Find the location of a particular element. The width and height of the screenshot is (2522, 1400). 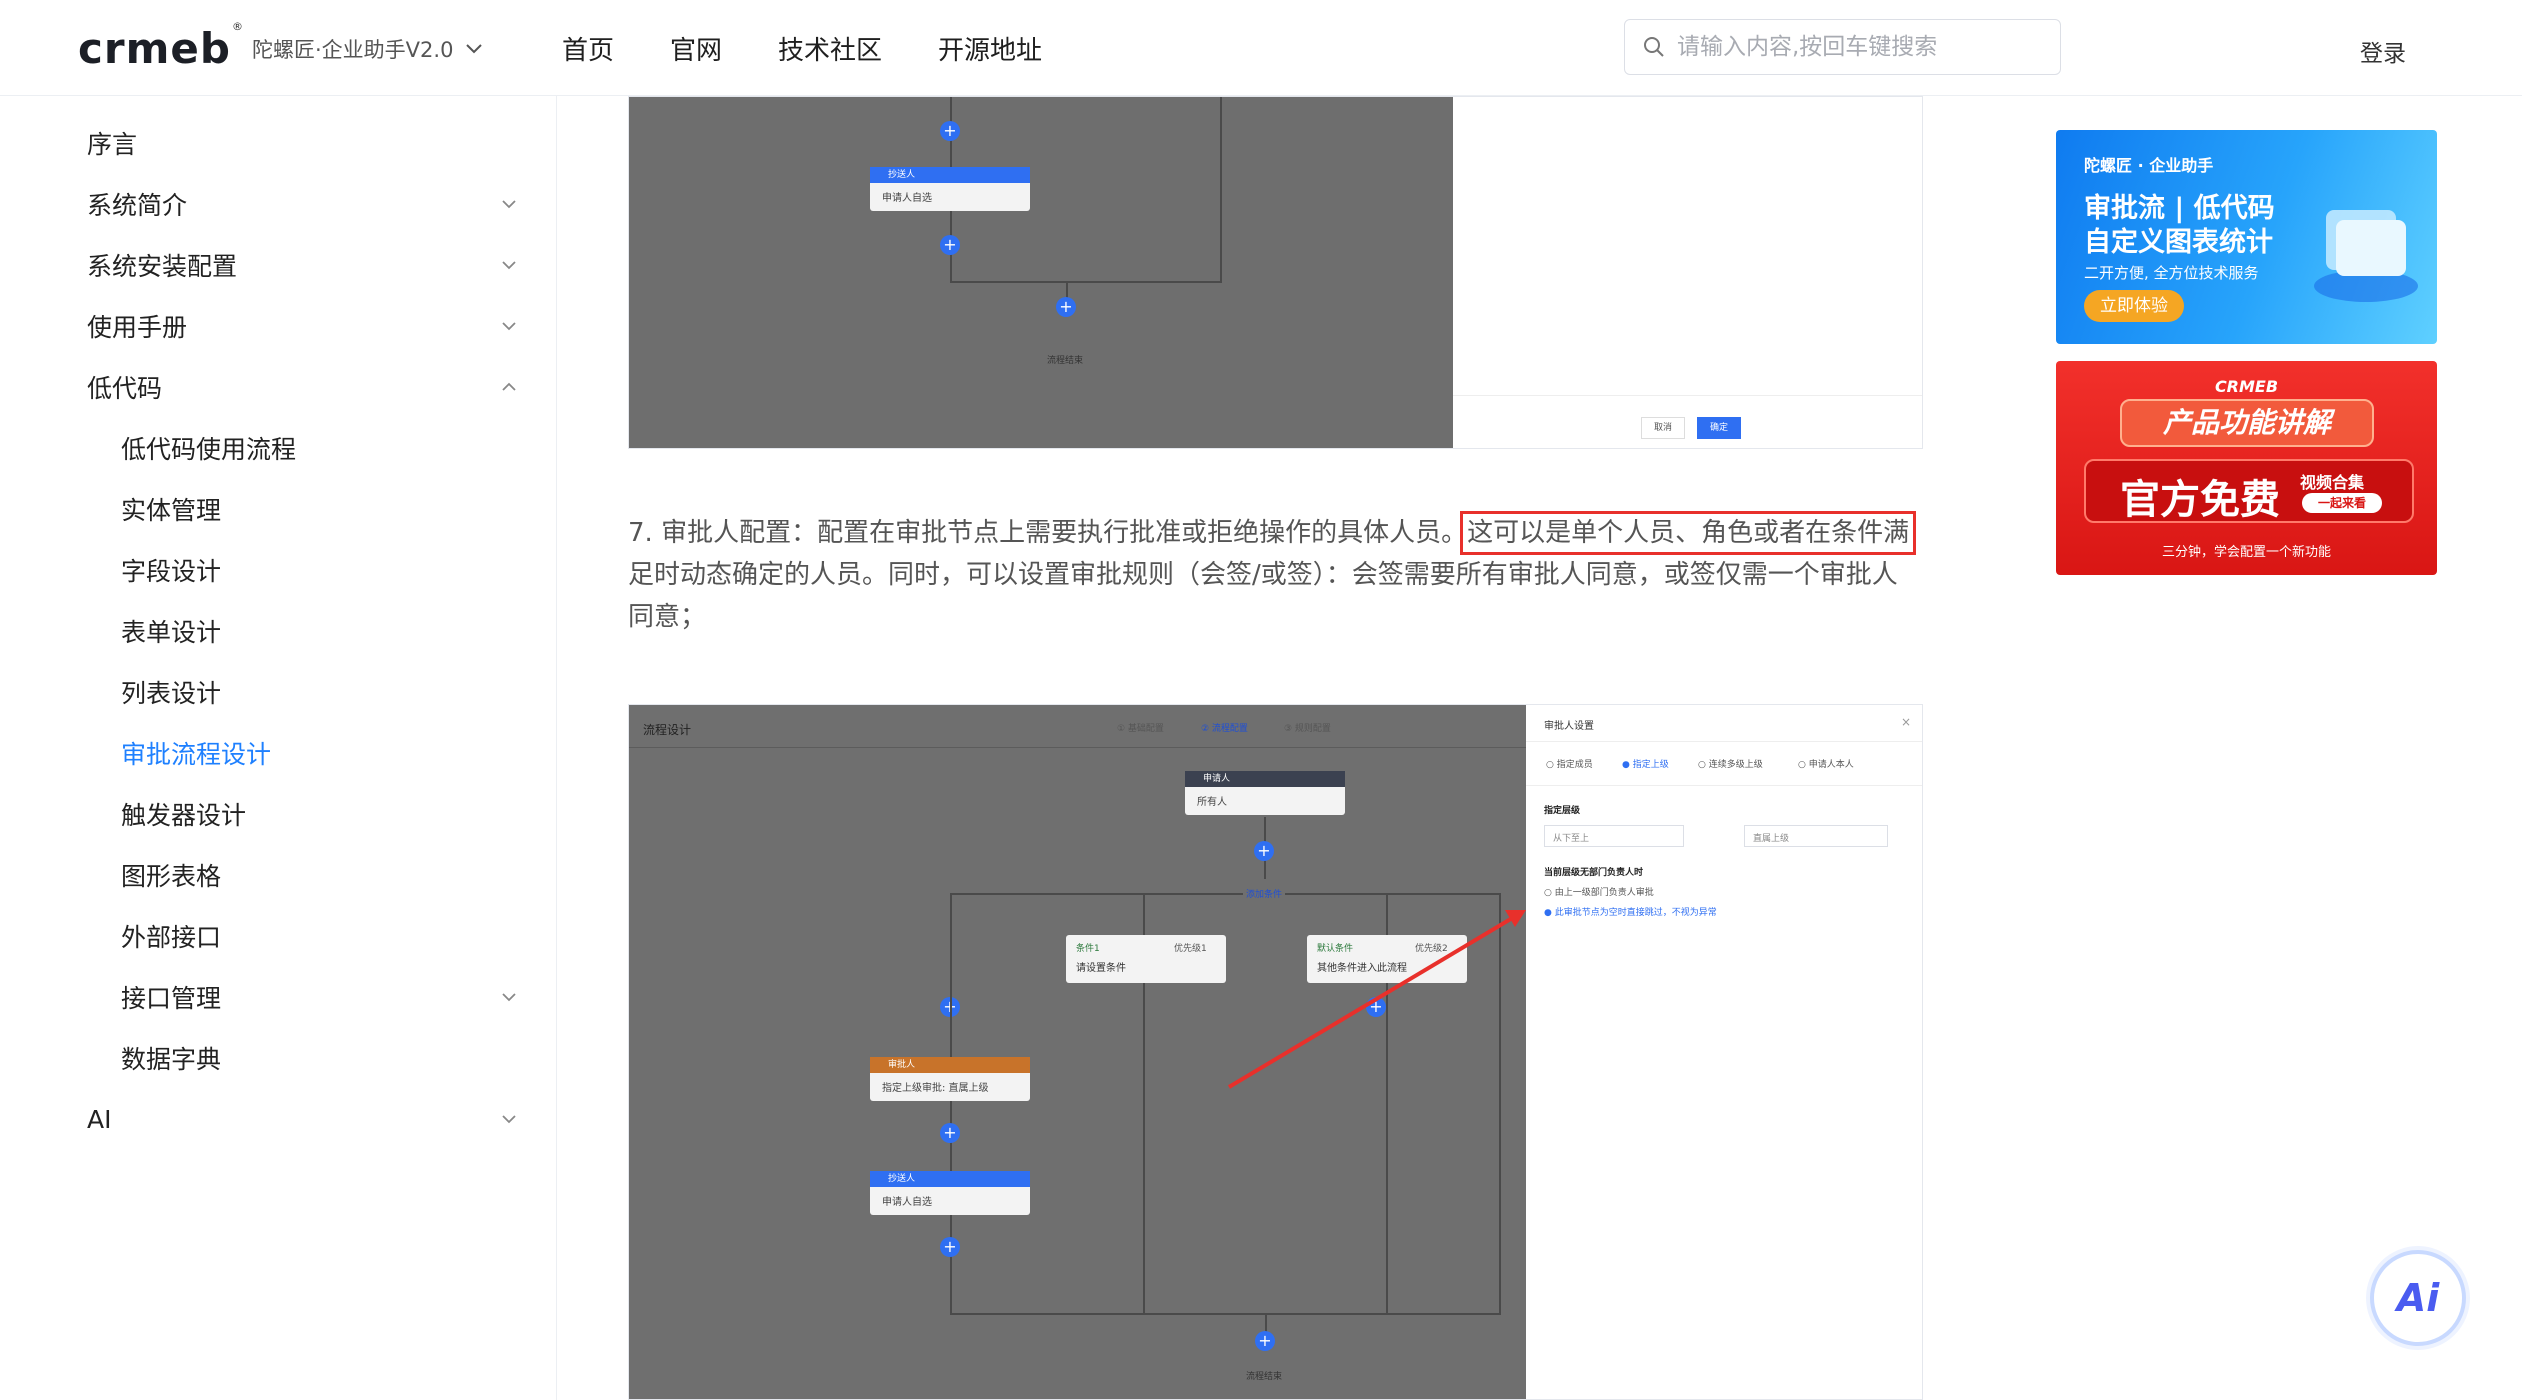

sidebar-item-approval: 审批流程设计 is located at coordinates (196, 753).